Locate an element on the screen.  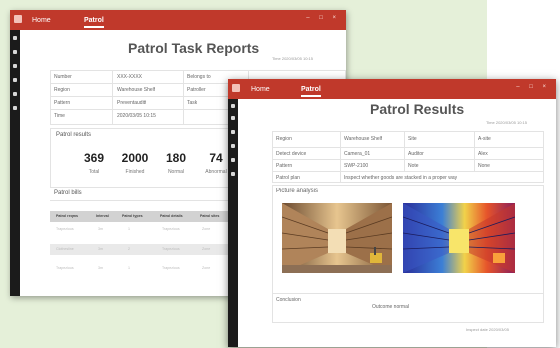
task-label: Task is located at coordinates (192, 103).